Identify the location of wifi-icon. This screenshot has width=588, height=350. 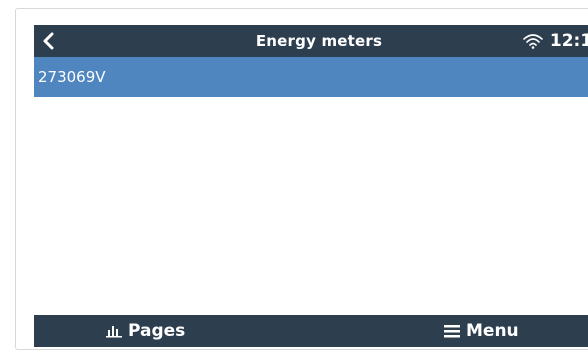
(533, 41).